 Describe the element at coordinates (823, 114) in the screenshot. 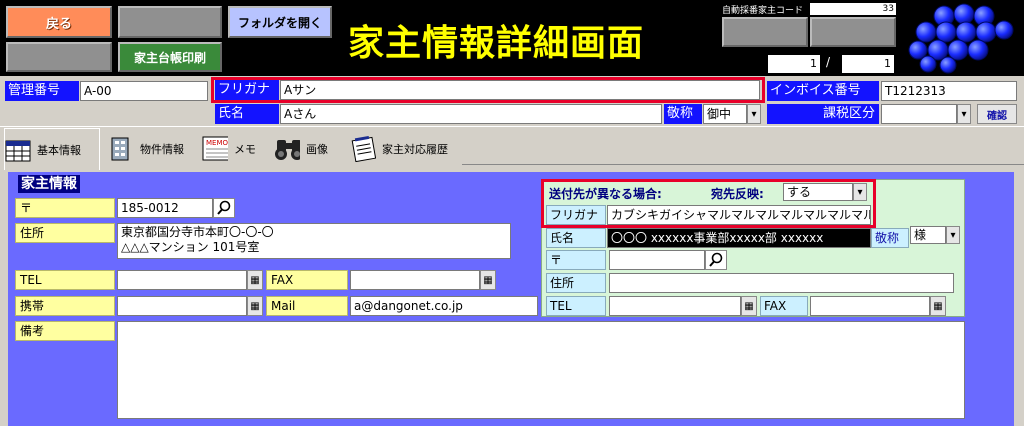

I see `tax-label: 課税区分` at that location.